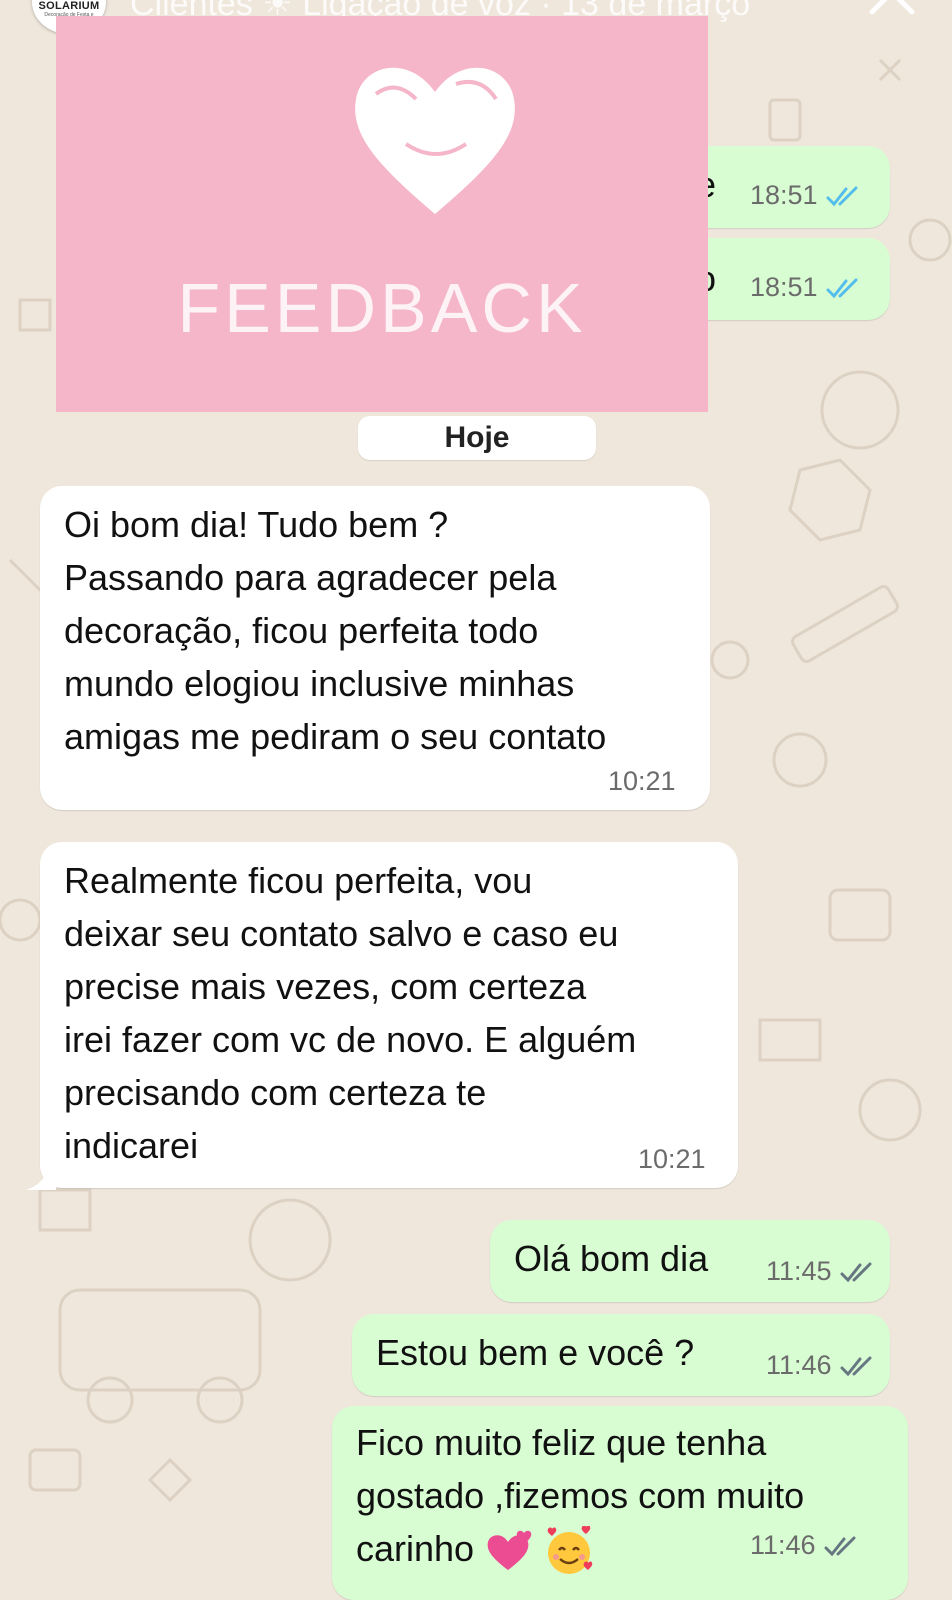 This screenshot has width=952, height=1600. What do you see at coordinates (310, 577) in the screenshot?
I see `message-line: Passando para agradecer pela` at bounding box center [310, 577].